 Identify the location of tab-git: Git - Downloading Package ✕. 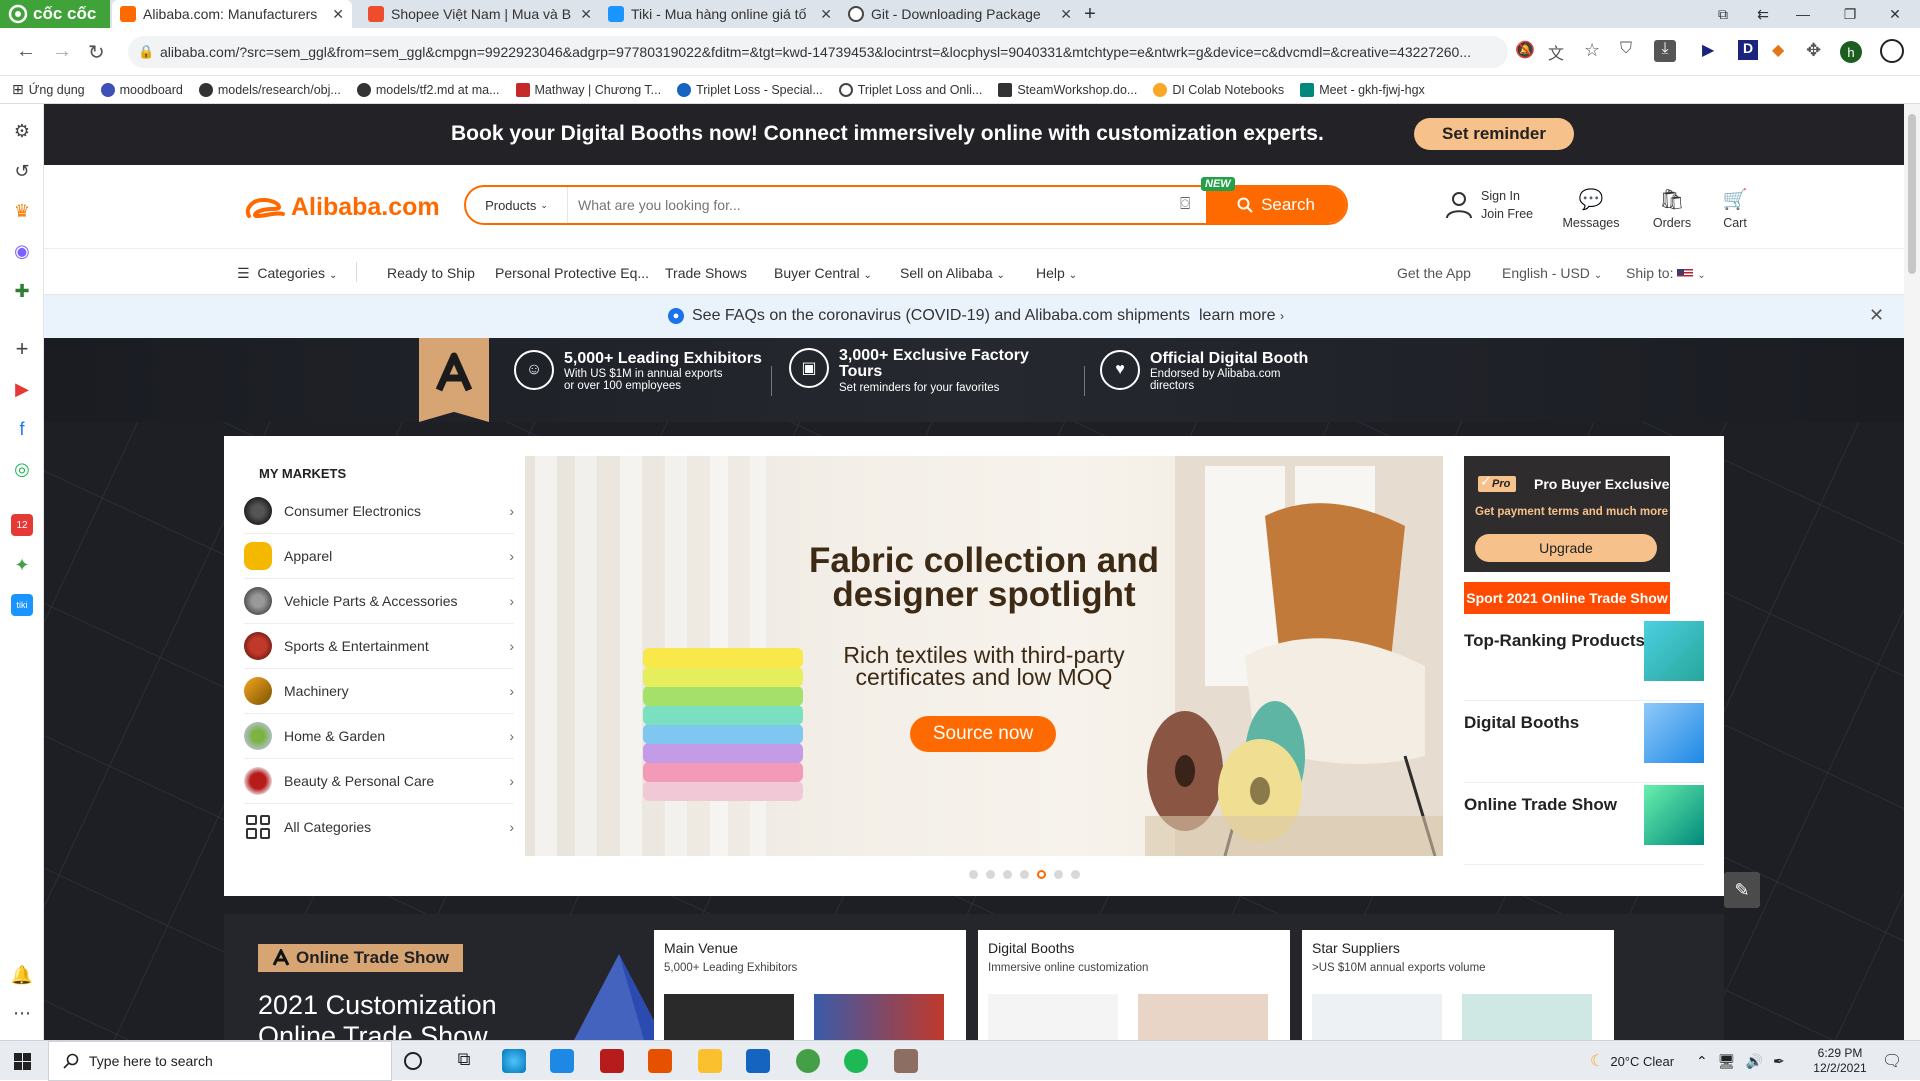
(960, 14).